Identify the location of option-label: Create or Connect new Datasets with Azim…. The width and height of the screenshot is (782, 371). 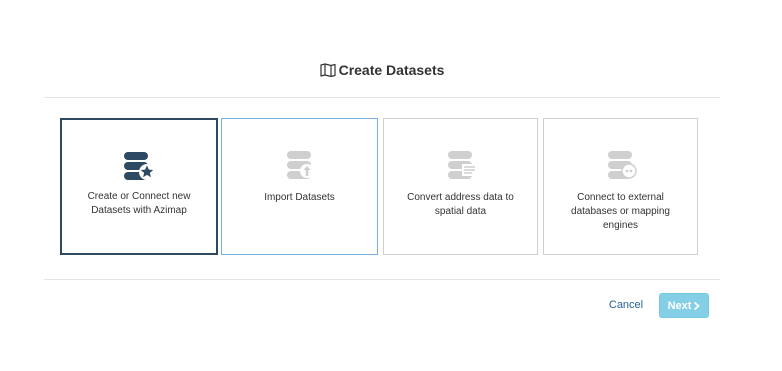
(139, 203).